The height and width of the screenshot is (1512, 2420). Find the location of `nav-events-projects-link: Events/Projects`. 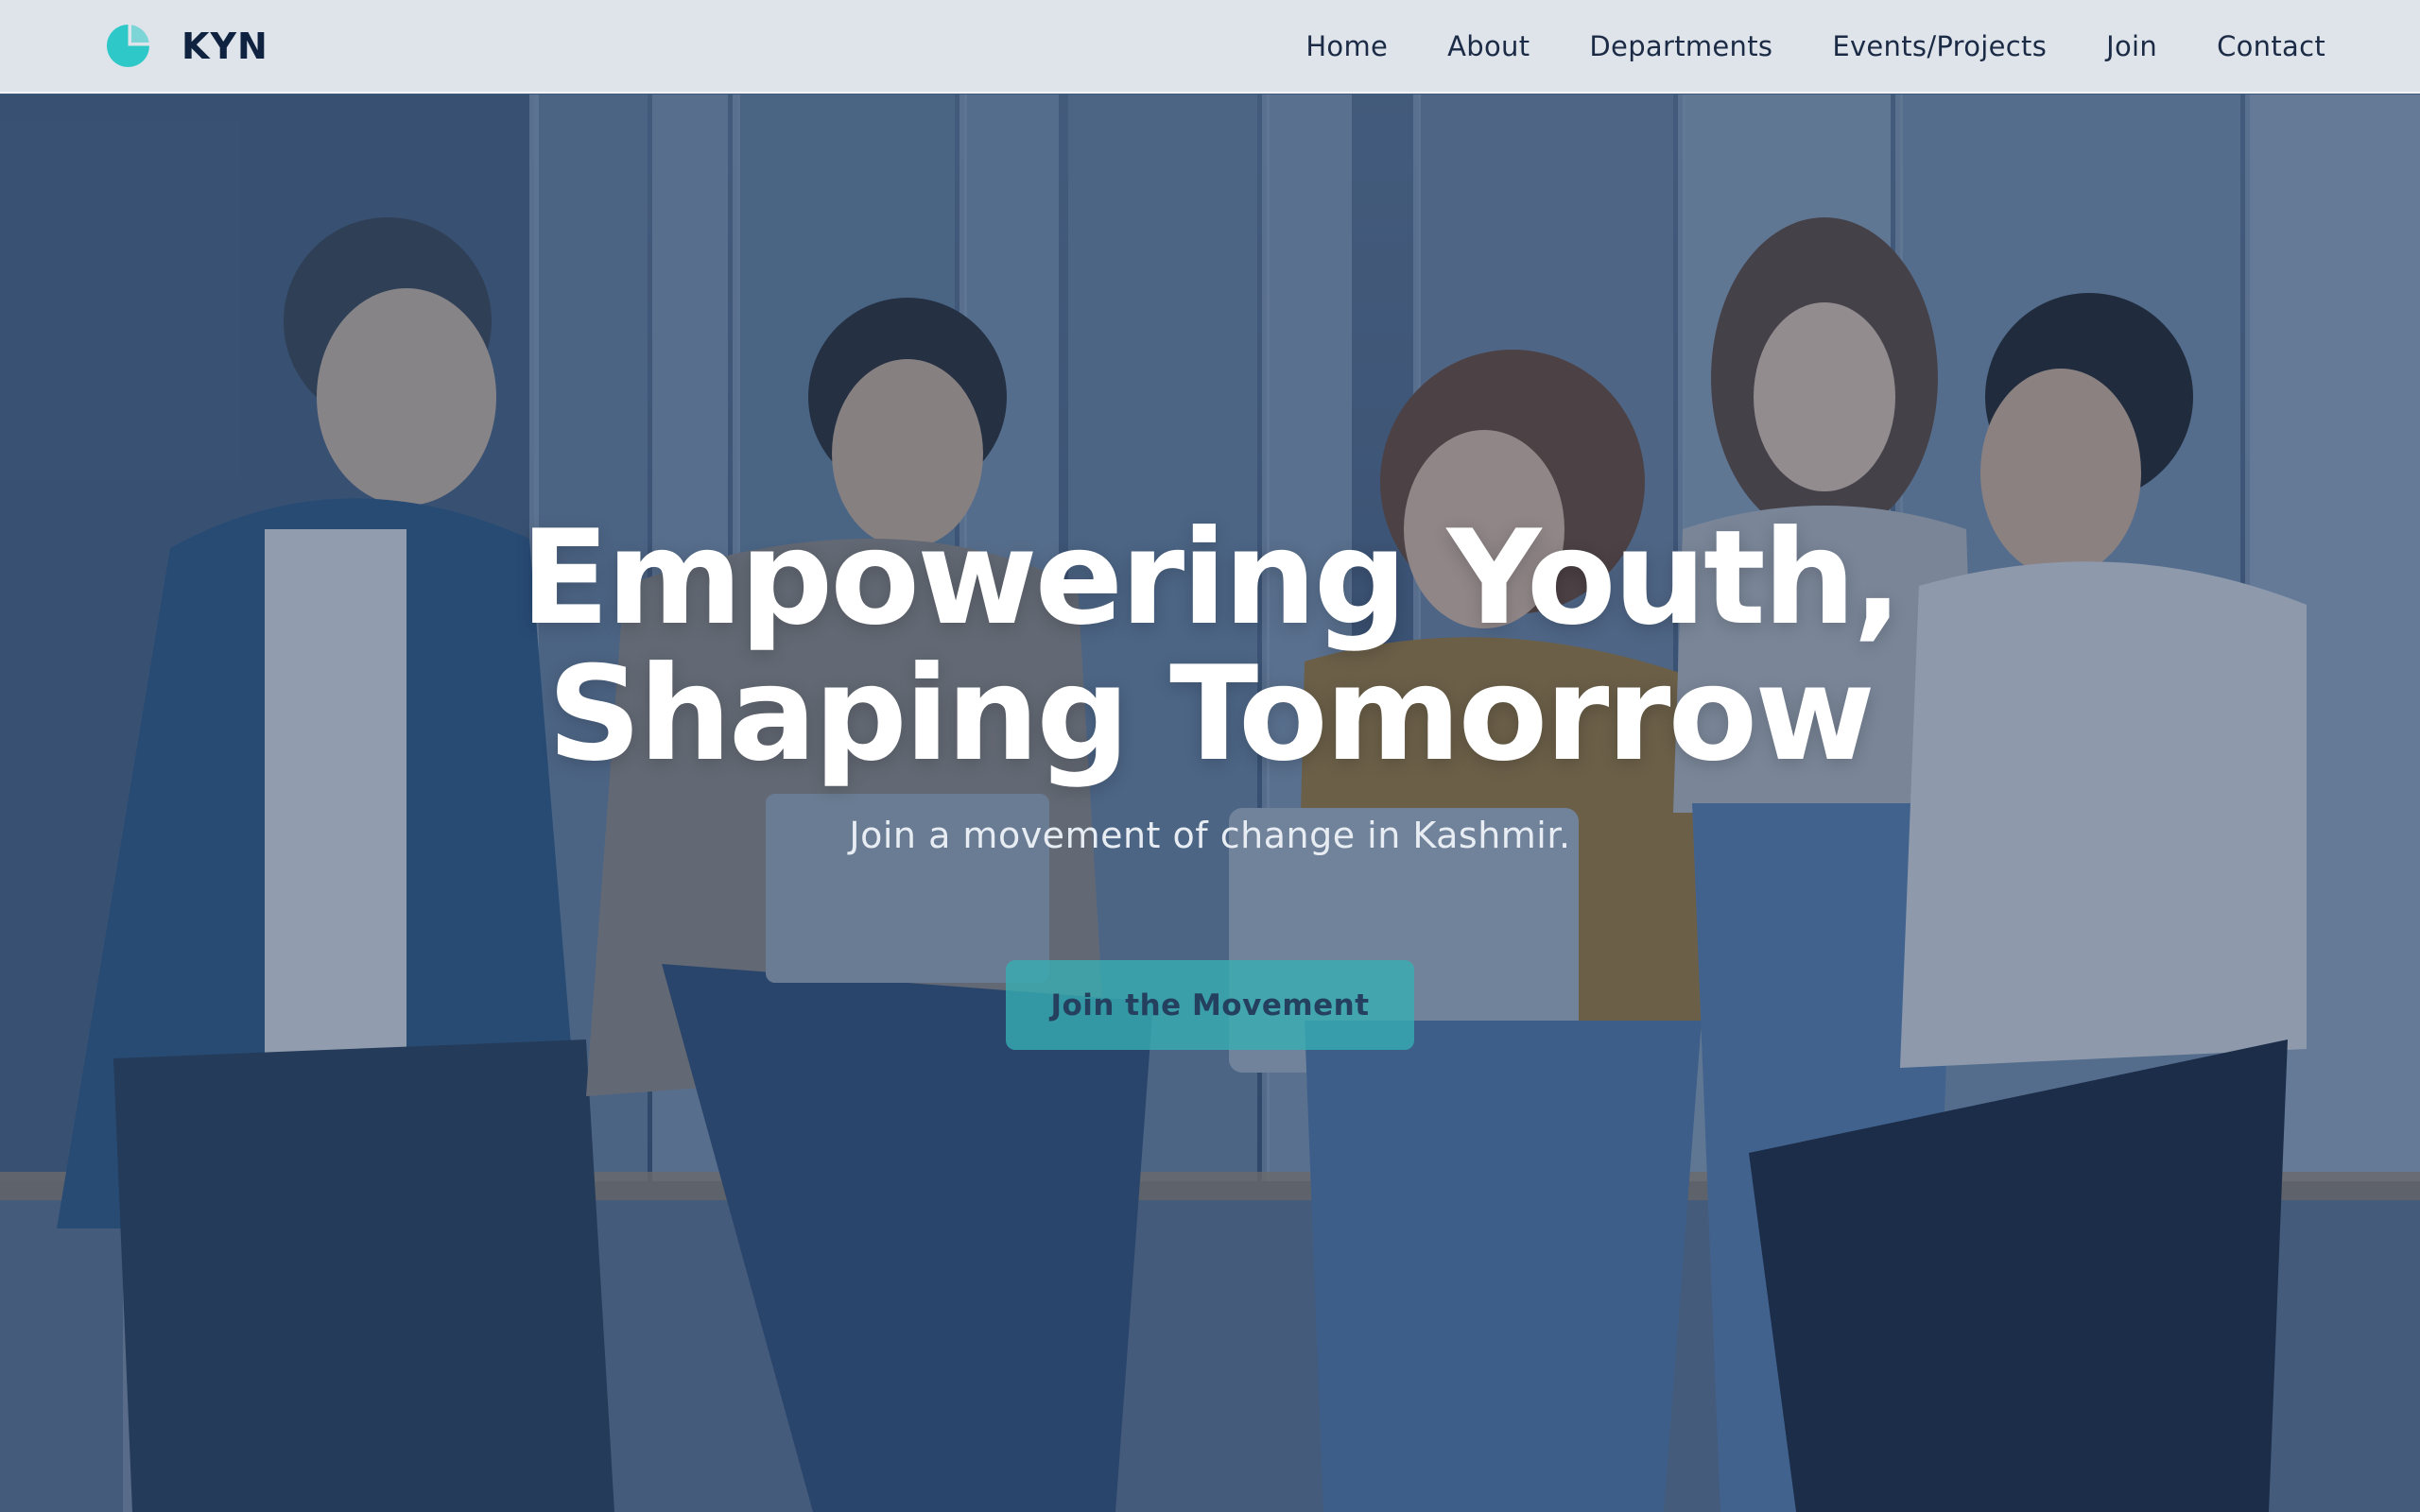

nav-events-projects-link: Events/Projects is located at coordinates (1940, 46).